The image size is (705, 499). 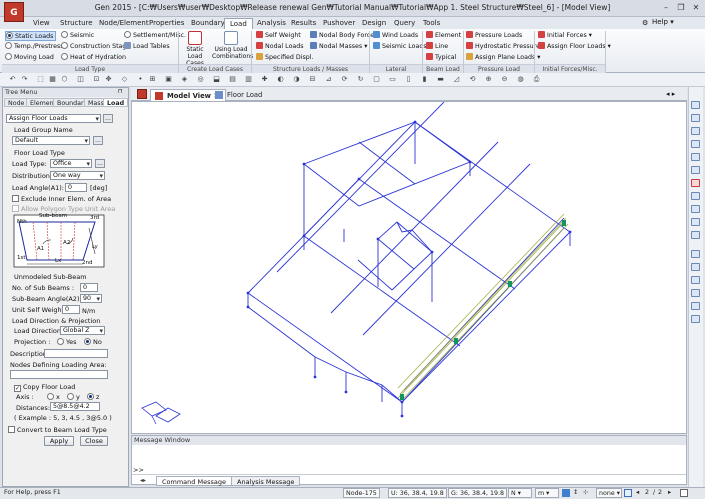 What do you see at coordinates (12, 79) in the screenshot?
I see `undo-icon: ↶` at bounding box center [12, 79].